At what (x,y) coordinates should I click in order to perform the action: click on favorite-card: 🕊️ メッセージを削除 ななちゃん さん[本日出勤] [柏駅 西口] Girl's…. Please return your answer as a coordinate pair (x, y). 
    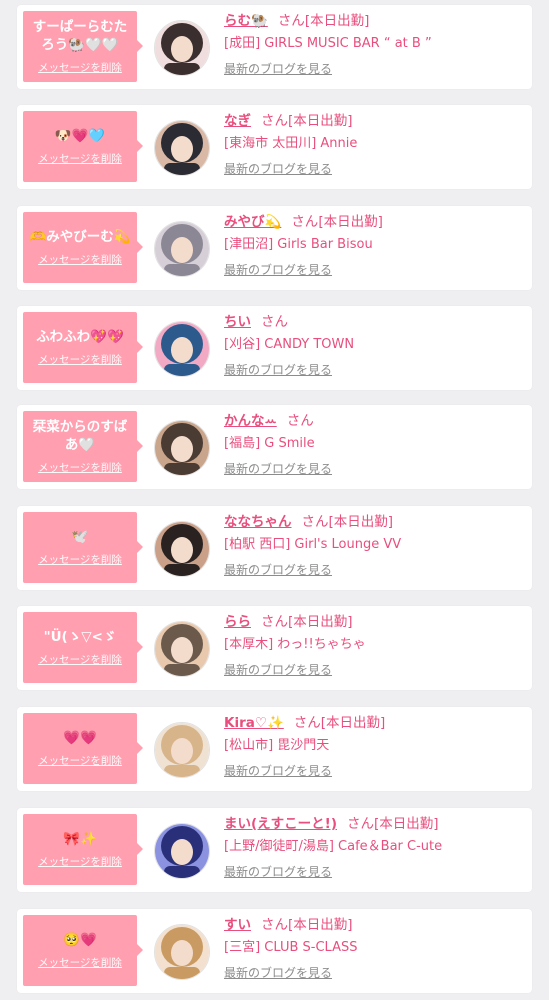
    Looking at the image, I should click on (274, 548).